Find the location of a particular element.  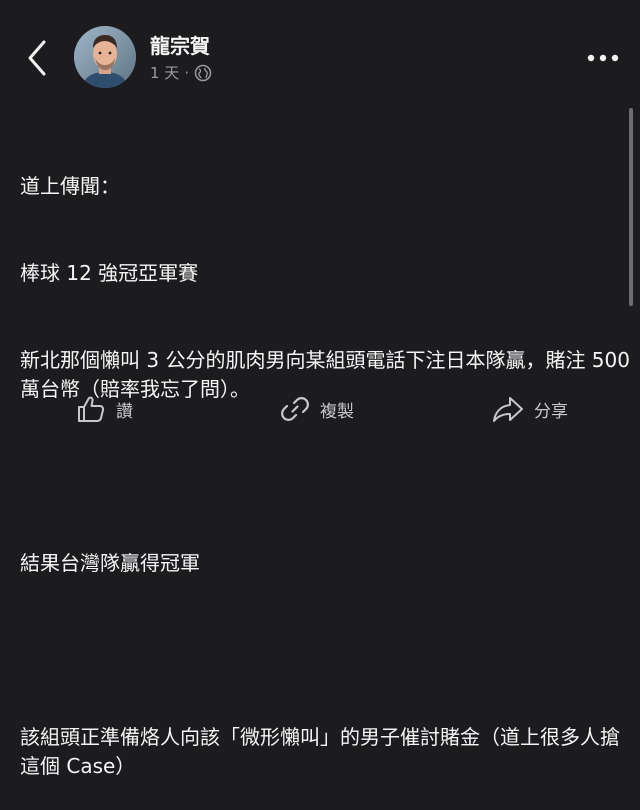

action-bar: 讚 複製 分享 is located at coordinates (320, 409).